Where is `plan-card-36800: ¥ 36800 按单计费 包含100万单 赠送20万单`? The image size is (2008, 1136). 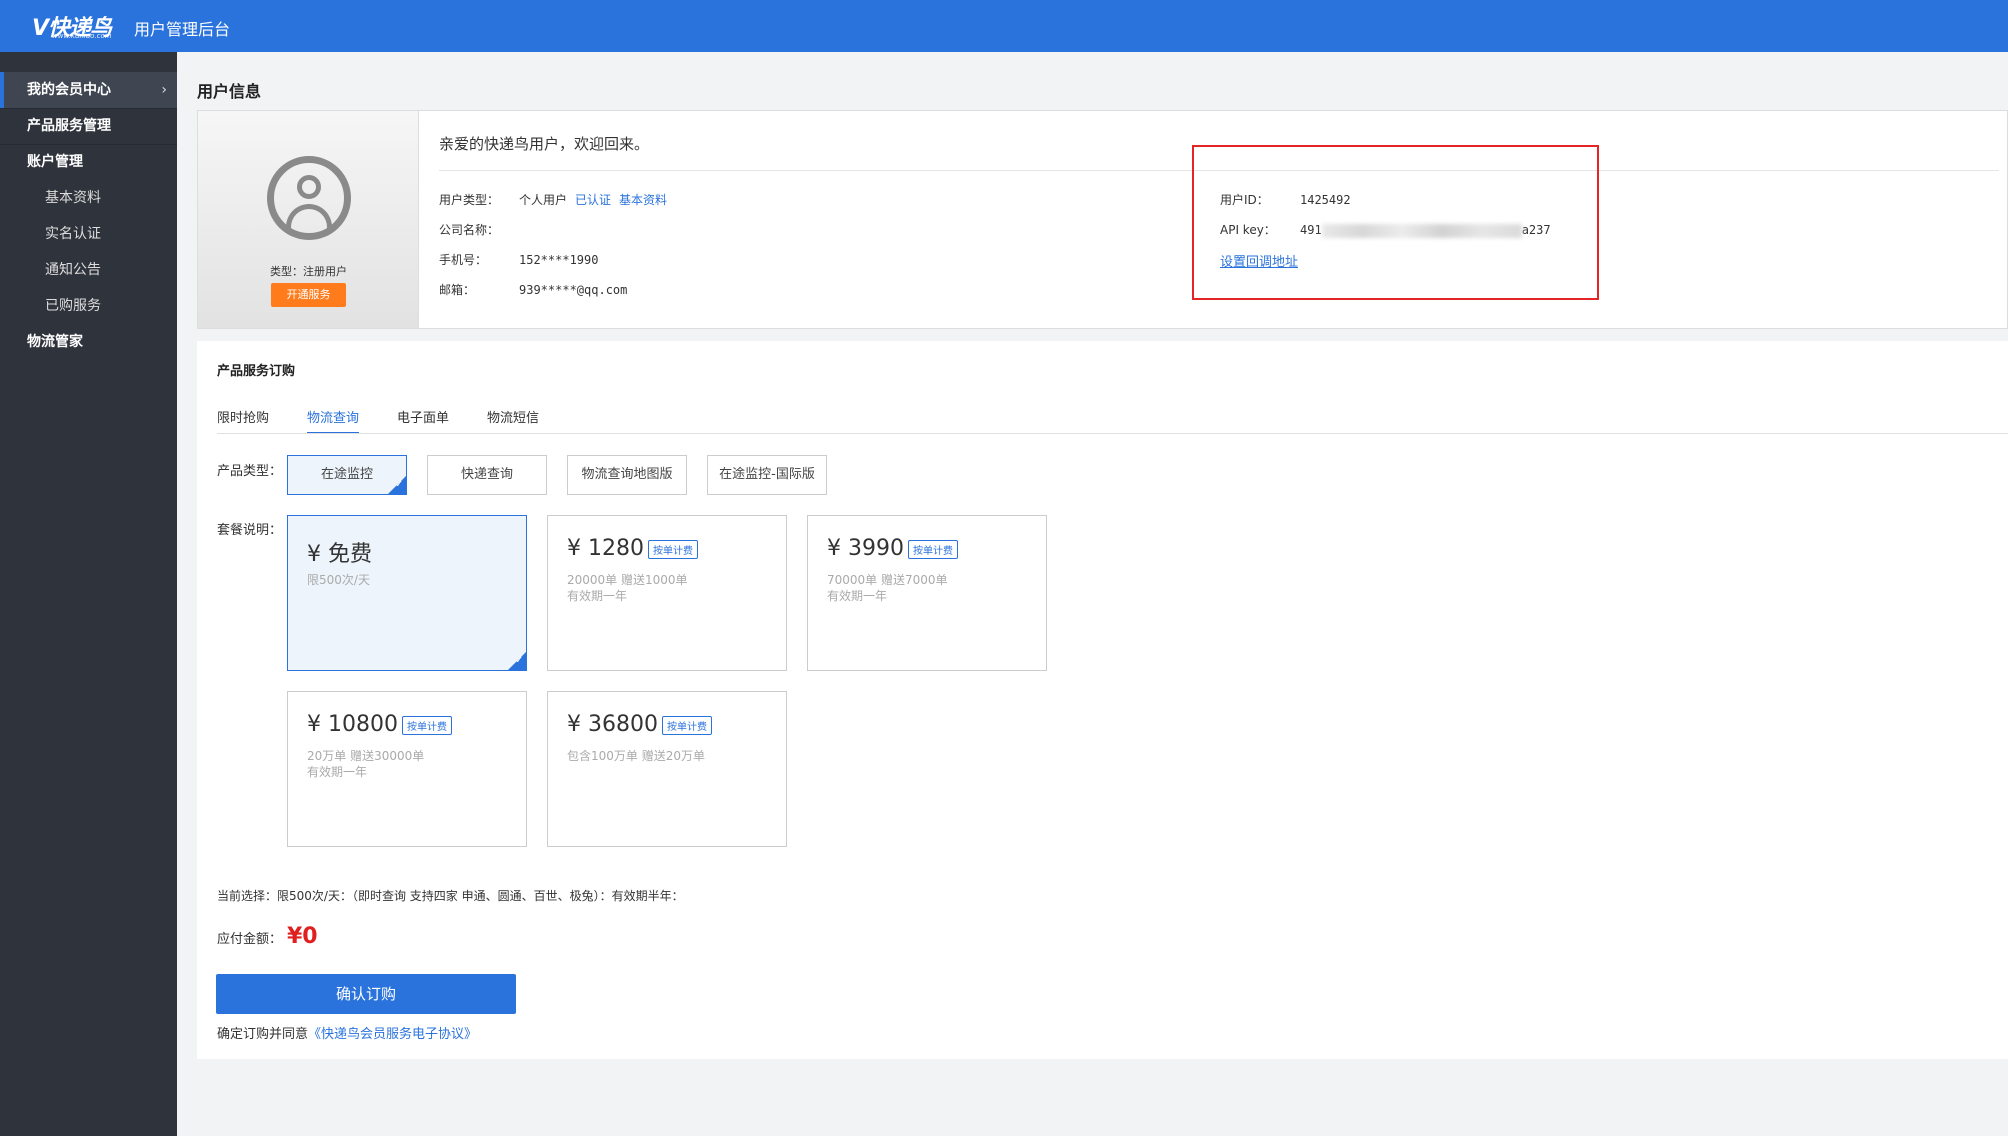
plan-card-36800: ¥ 36800 按单计费 包含100万单 赠送20万单 is located at coordinates (667, 769).